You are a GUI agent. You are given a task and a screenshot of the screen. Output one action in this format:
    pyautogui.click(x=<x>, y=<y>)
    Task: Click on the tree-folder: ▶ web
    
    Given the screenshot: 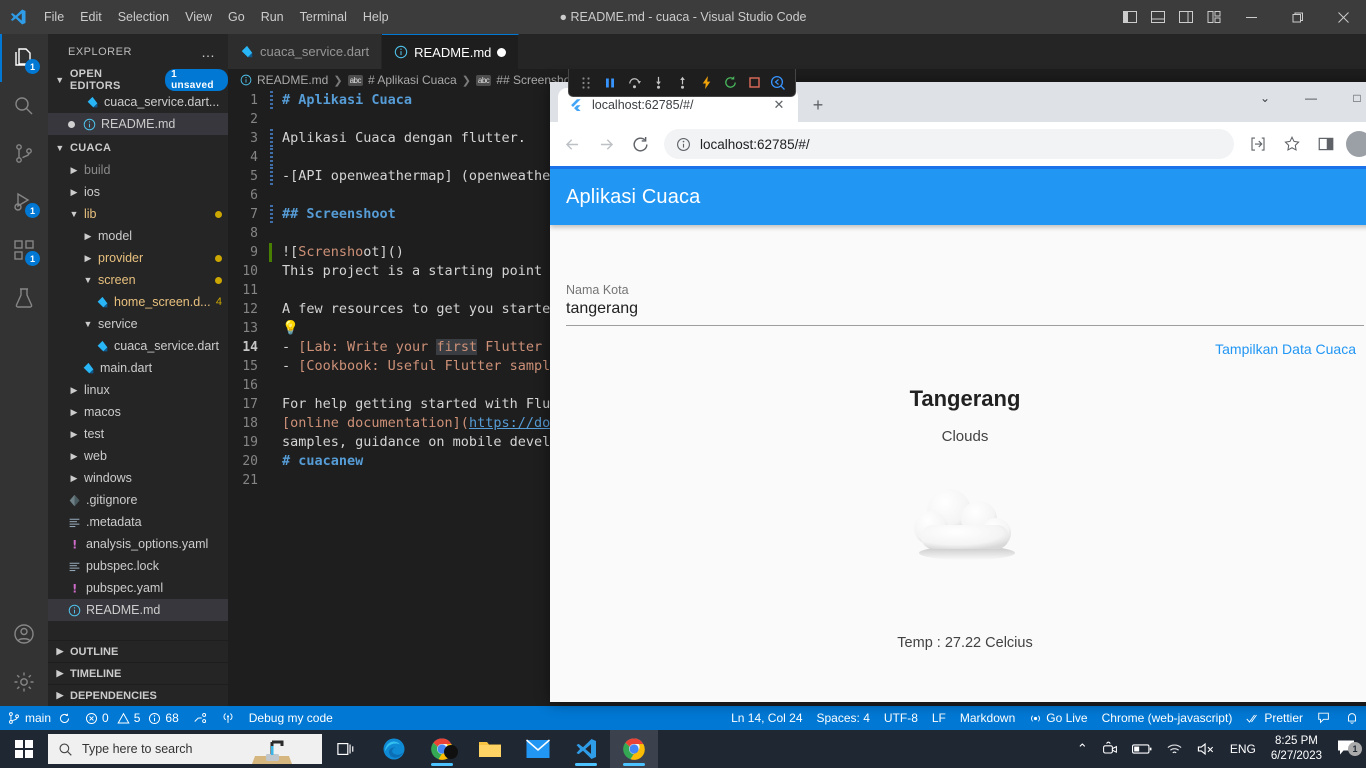 What is the action you would take?
    pyautogui.click(x=138, y=456)
    